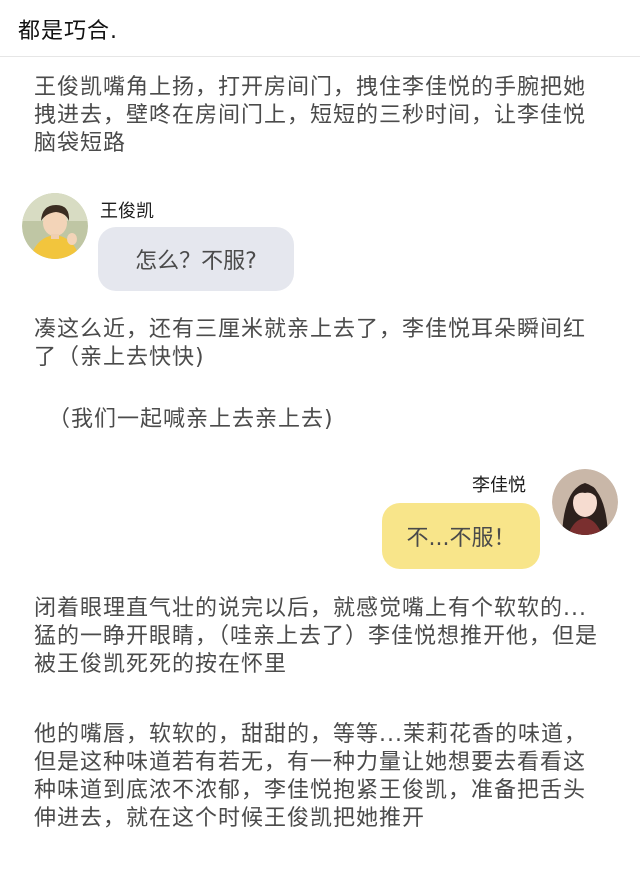 This screenshot has height=877, width=640. What do you see at coordinates (320, 28) in the screenshot?
I see `top-bar: 都是巧合.` at bounding box center [320, 28].